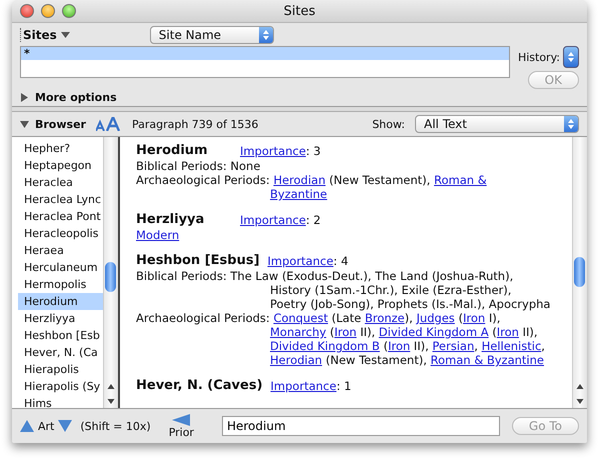 The height and width of the screenshot is (459, 599). Describe the element at coordinates (435, 318) in the screenshot. I see `period-link: Judges` at that location.